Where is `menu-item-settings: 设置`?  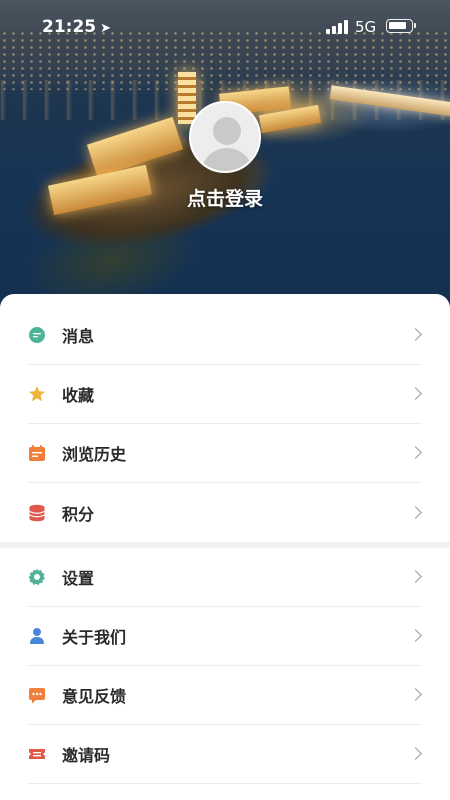 menu-item-settings: 设置 is located at coordinates (225, 577).